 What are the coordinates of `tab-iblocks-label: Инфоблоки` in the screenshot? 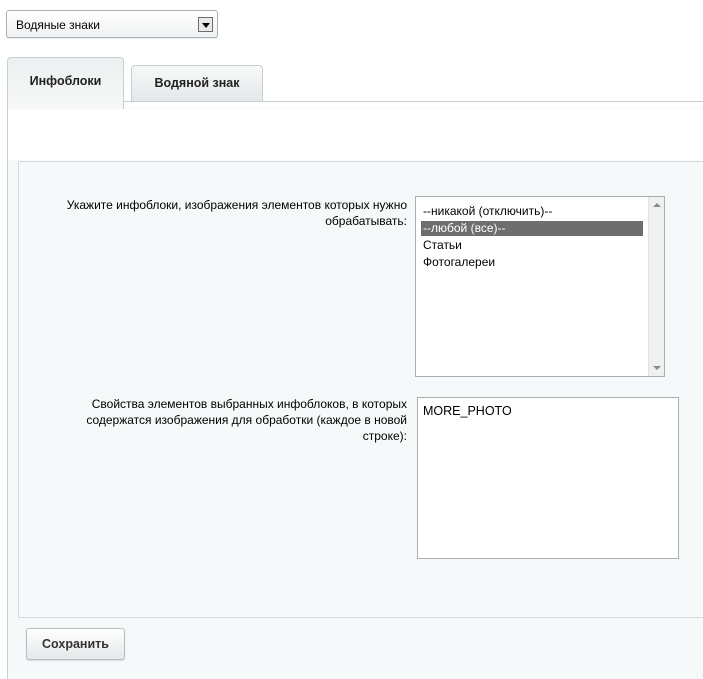 It's located at (65, 81).